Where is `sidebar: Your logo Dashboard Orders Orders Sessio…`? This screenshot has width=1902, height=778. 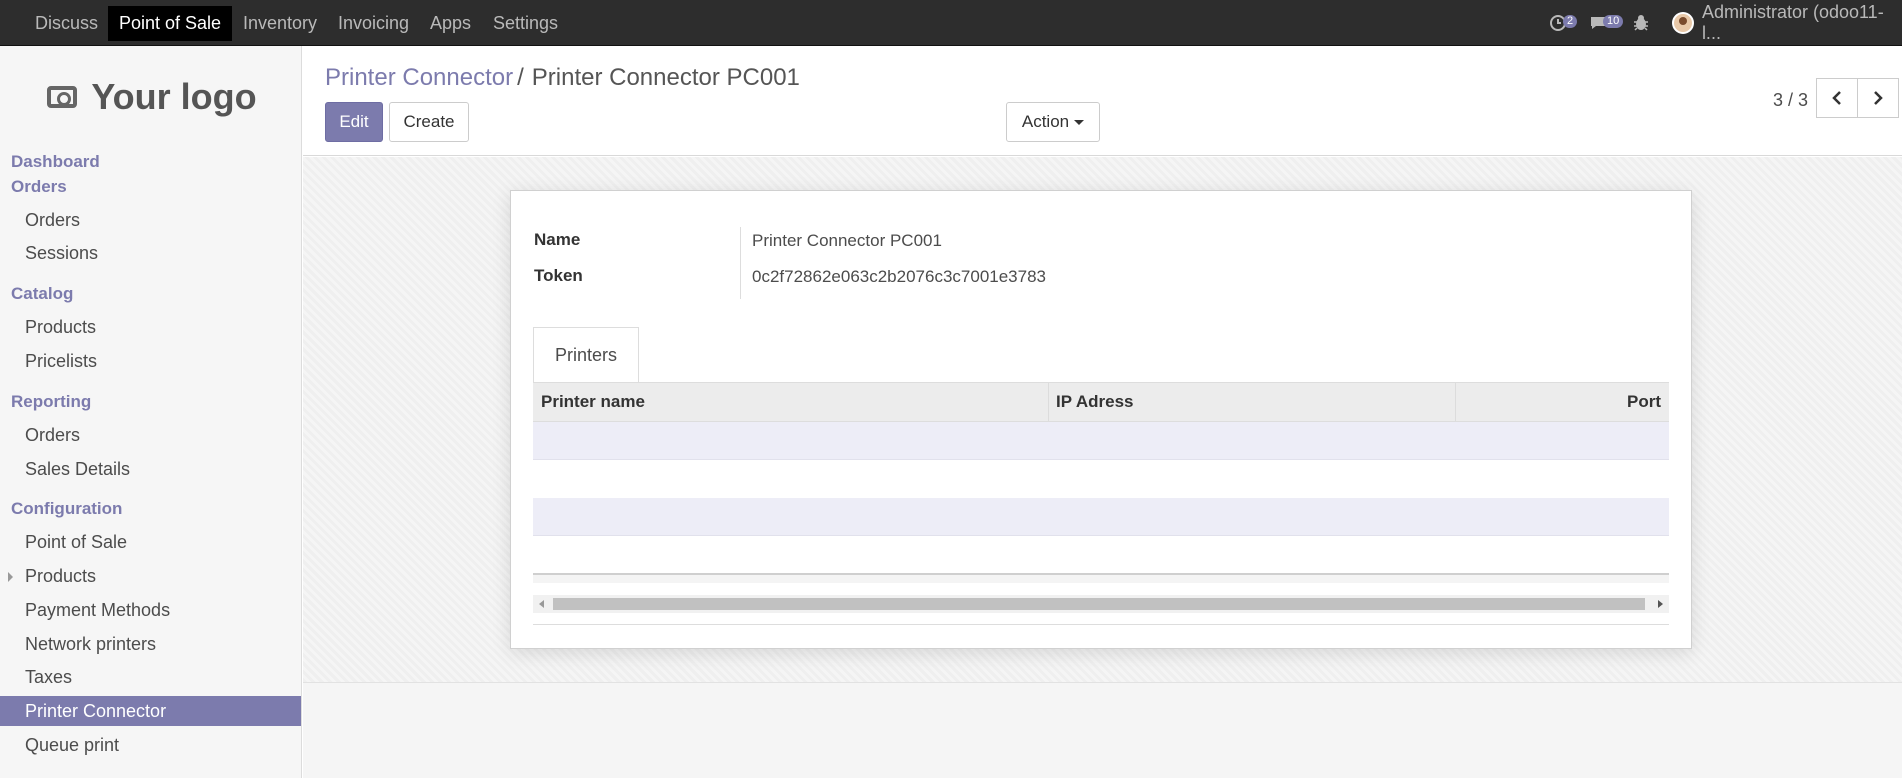
sidebar: Your logo Dashboard Orders Orders Sessio… is located at coordinates (151, 412).